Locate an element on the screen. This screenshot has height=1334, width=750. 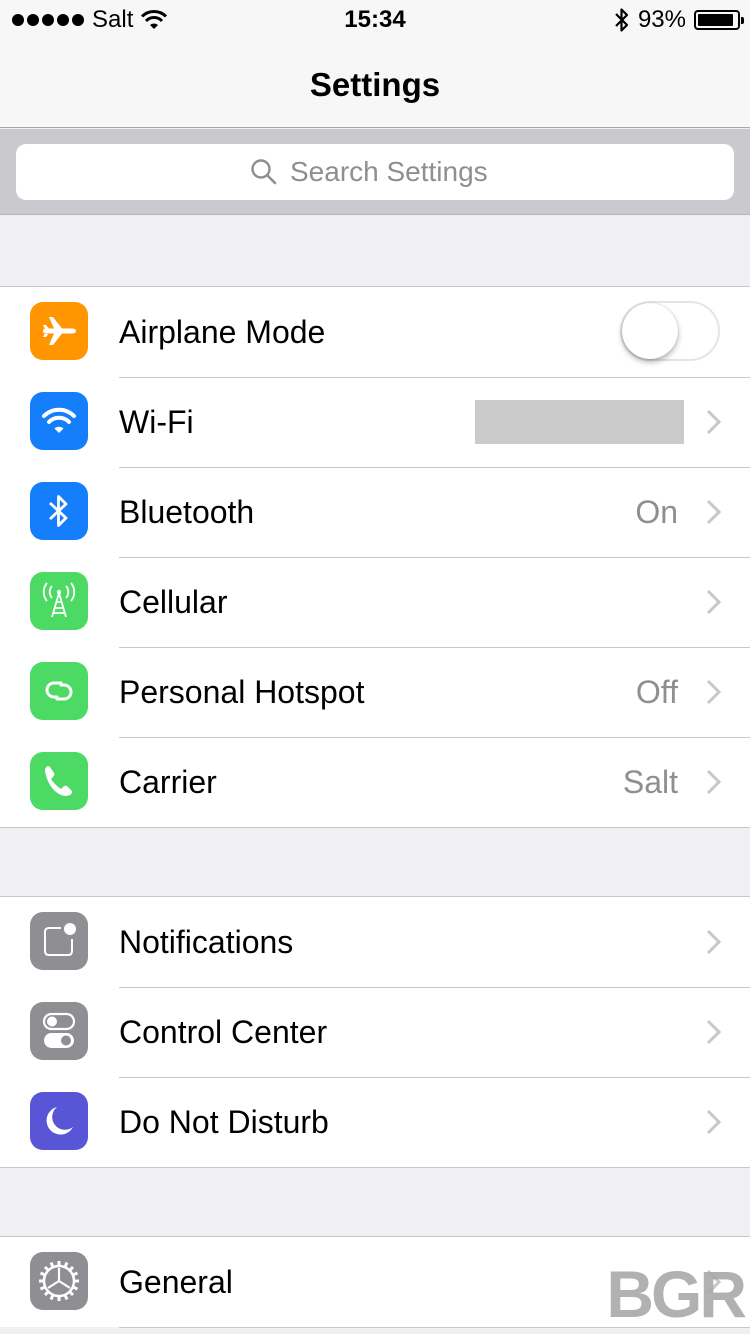
airplane-icon is located at coordinates (59, 331).